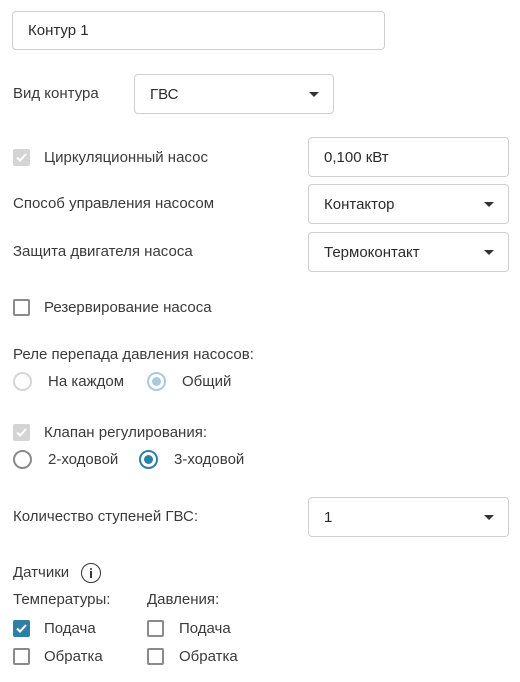 Image resolution: width=520 pixels, height=682 pixels. I want to click on contour-name-value: Контур 1, so click(58, 30).